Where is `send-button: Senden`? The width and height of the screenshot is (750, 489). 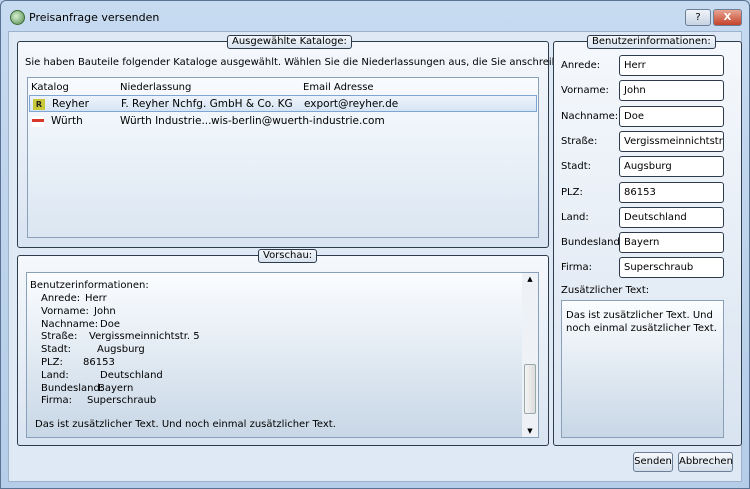 send-button: Senden is located at coordinates (653, 462).